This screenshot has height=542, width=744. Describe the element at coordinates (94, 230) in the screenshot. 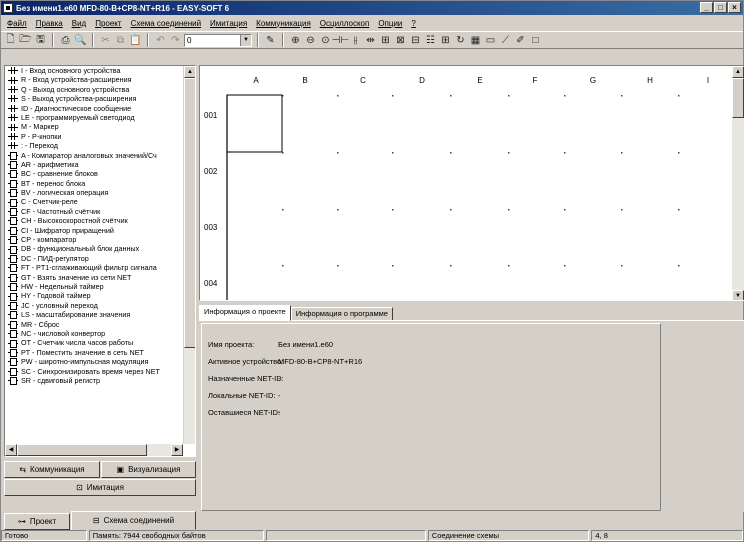

I see `operand-item: CI - Шифратор приращений` at that location.